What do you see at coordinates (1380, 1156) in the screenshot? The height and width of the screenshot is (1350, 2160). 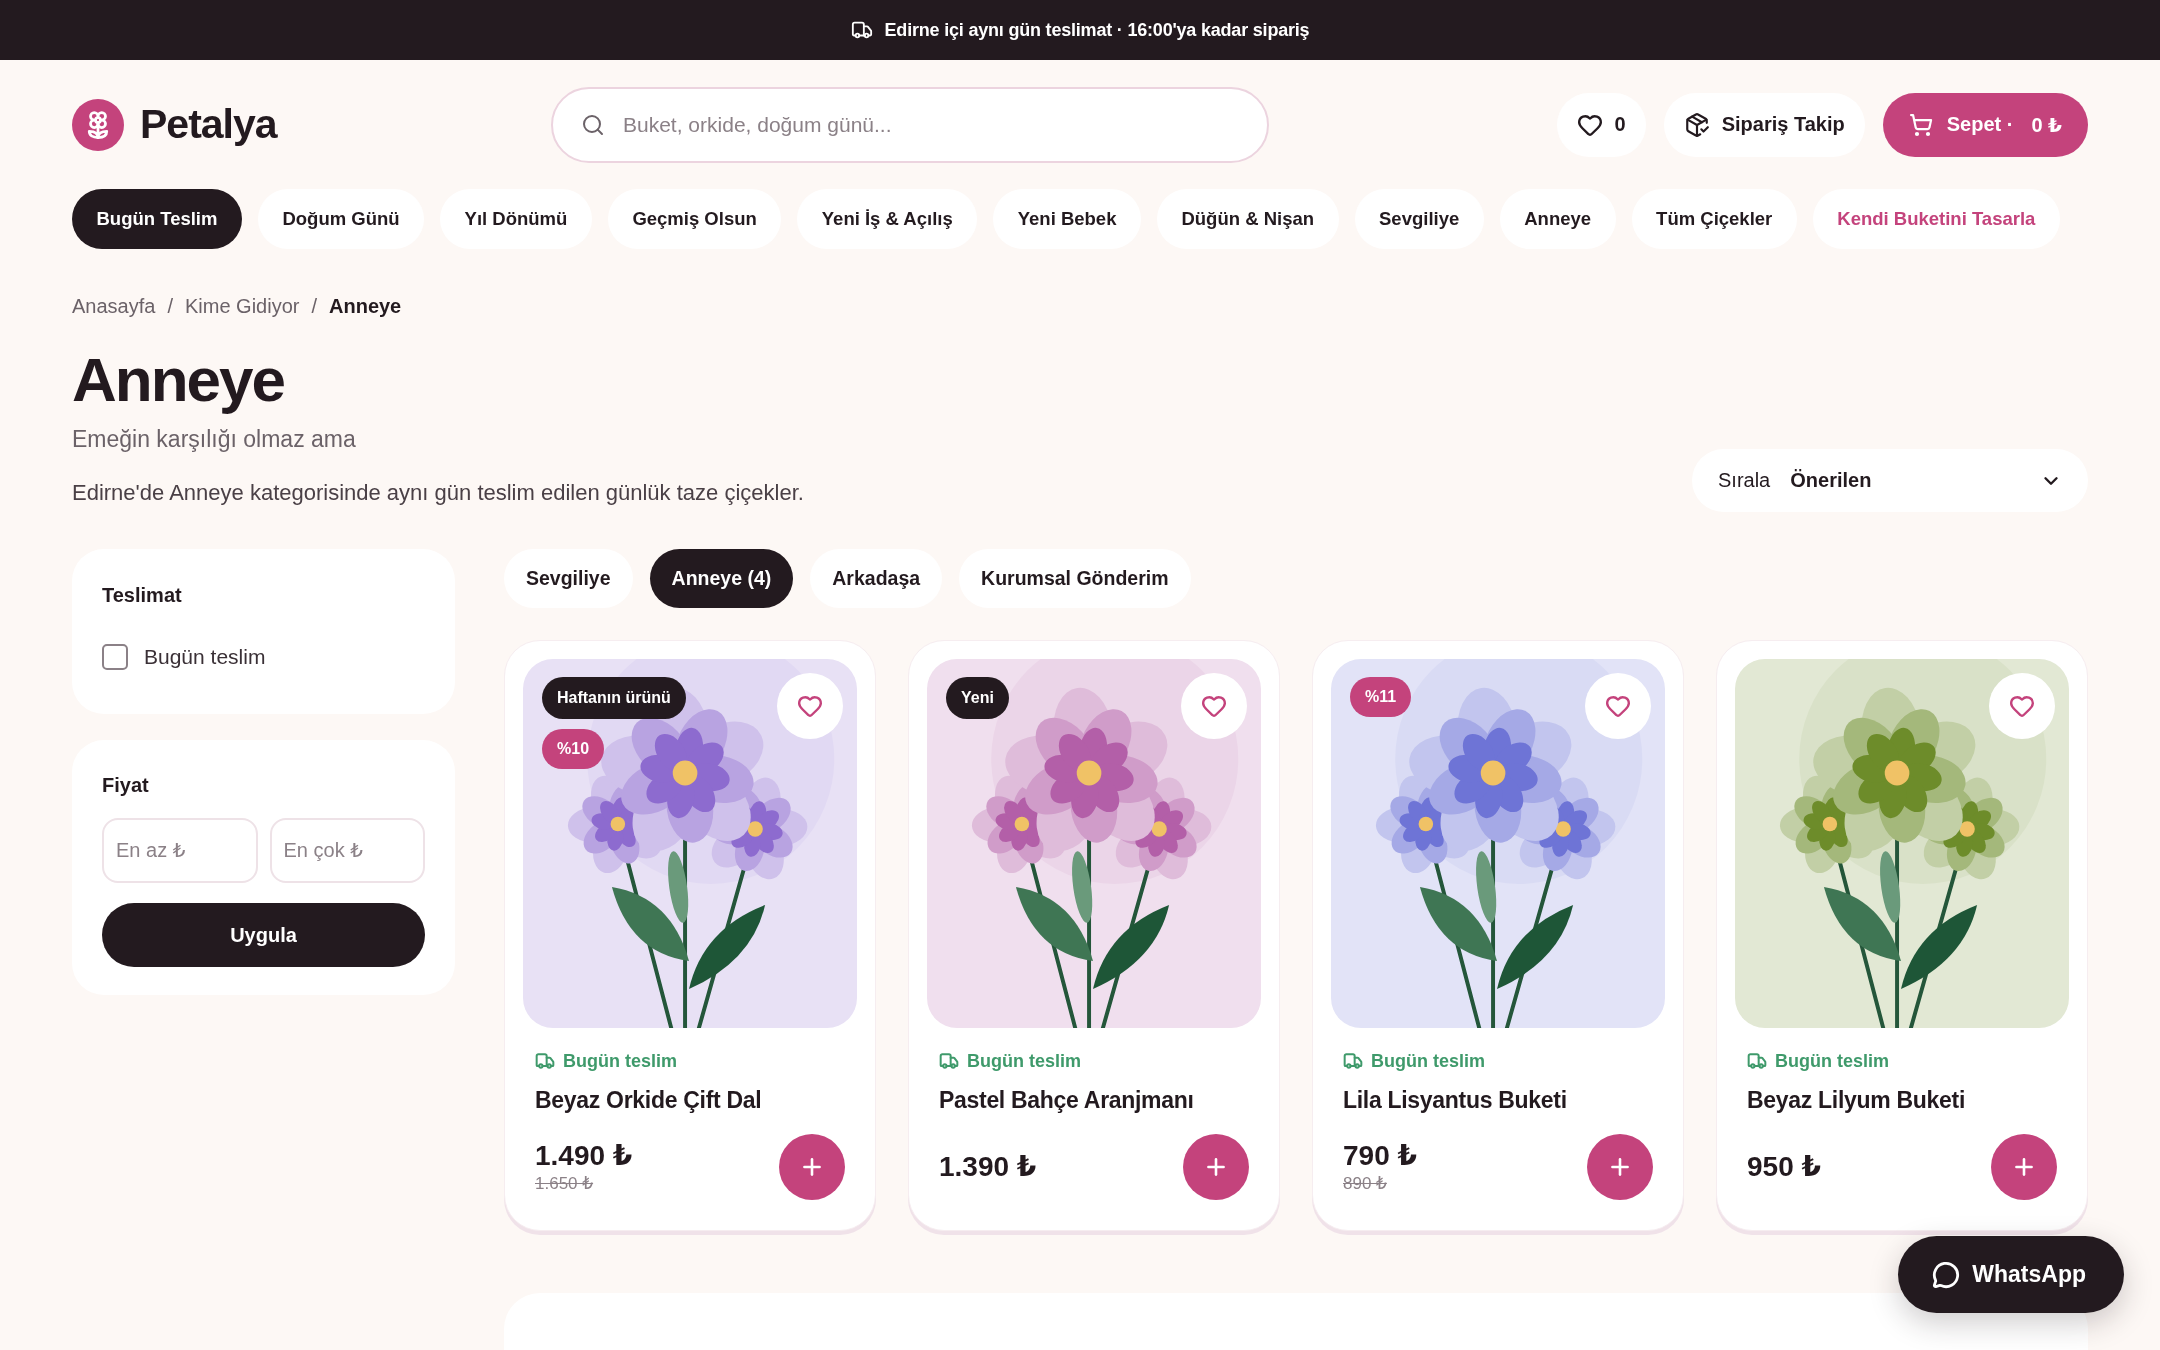 I see `product-price: 790 ₺` at bounding box center [1380, 1156].